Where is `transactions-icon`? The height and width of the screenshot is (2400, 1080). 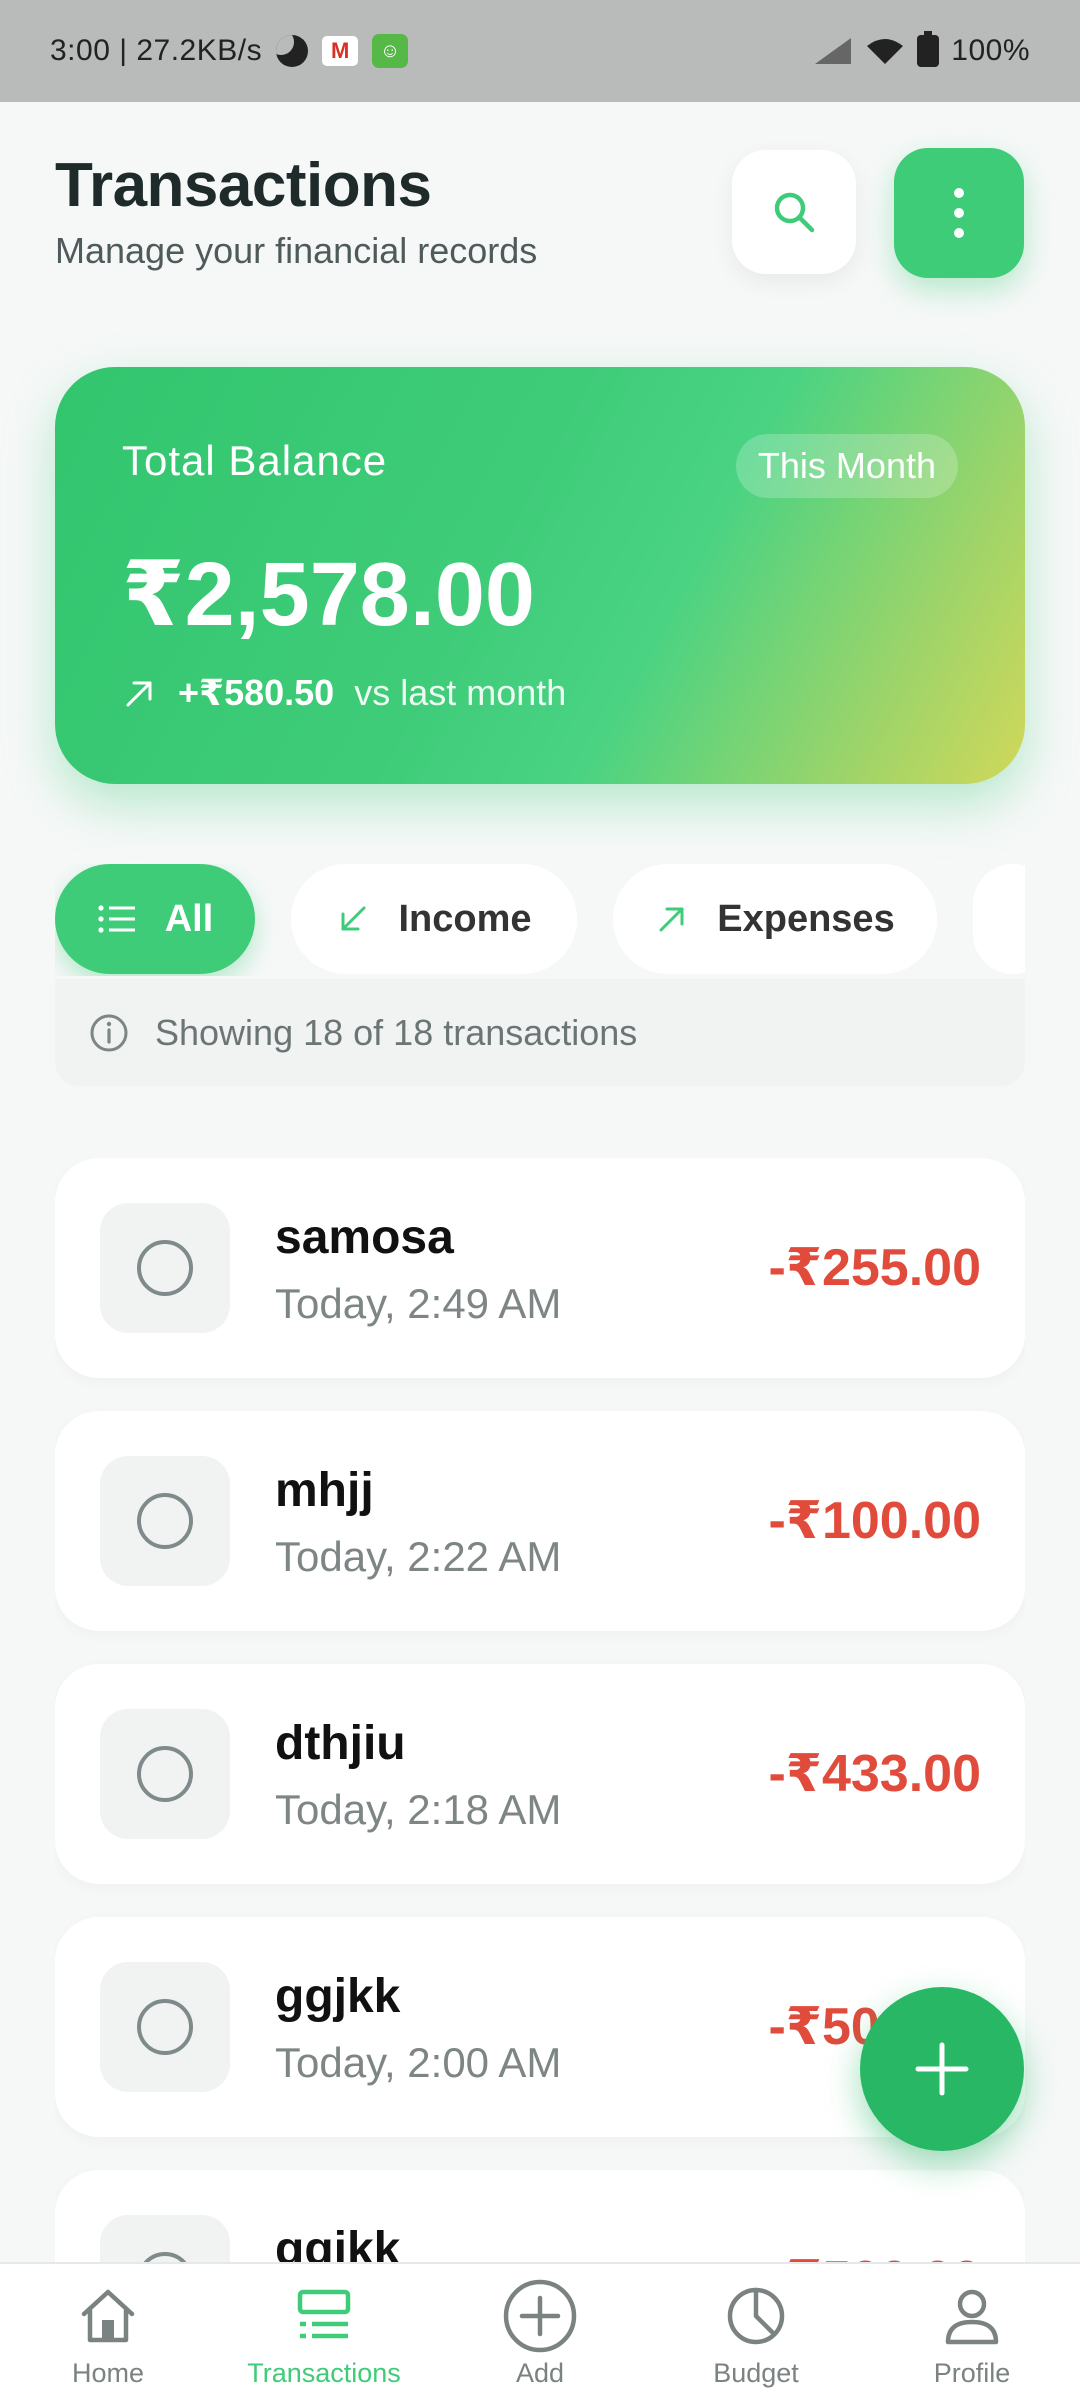 transactions-icon is located at coordinates (324, 2316).